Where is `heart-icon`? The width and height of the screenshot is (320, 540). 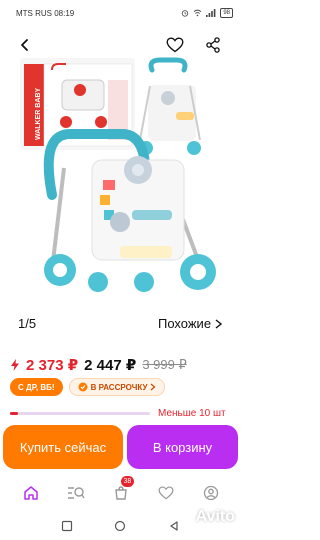
heart-icon is located at coordinates (165, 493).